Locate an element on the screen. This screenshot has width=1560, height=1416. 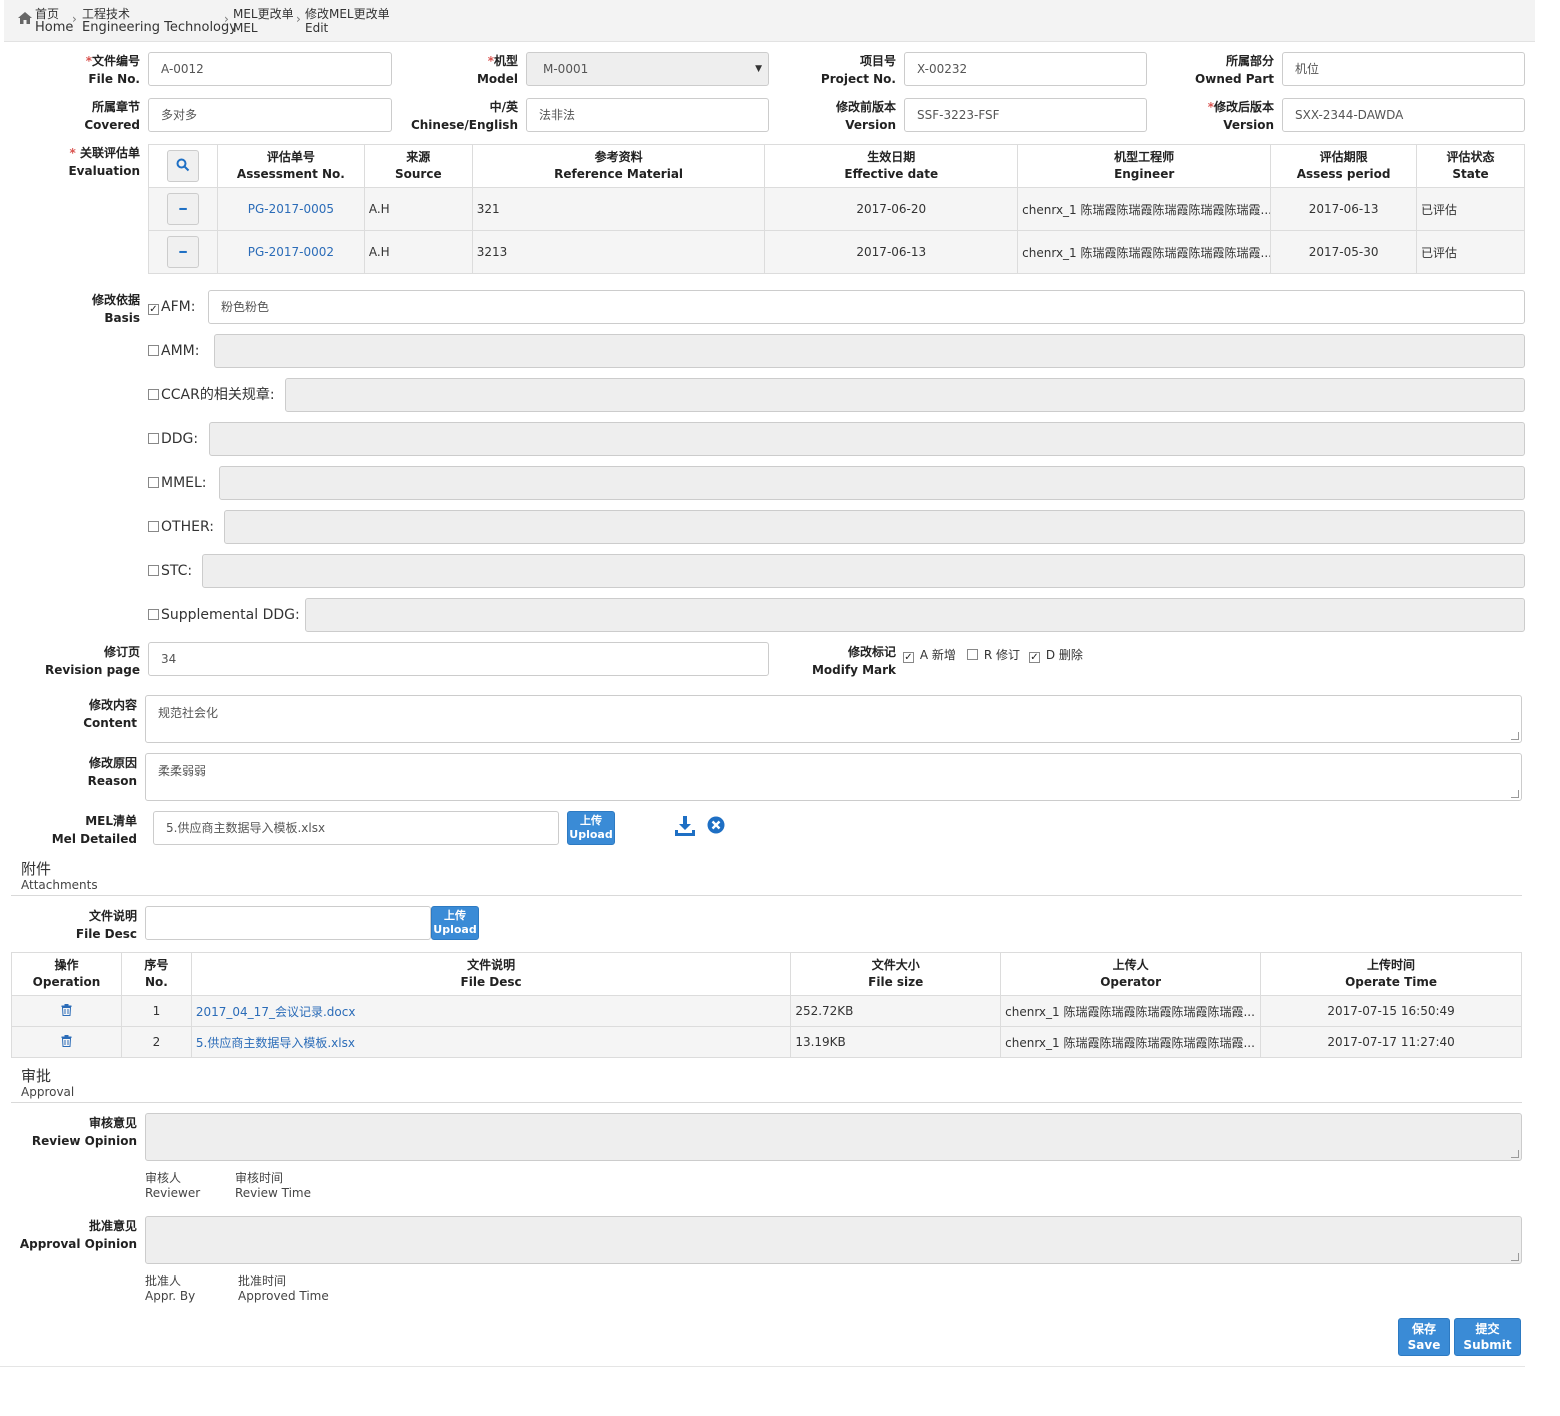
afm-checkbox: ✓ is located at coordinates (153, 309).